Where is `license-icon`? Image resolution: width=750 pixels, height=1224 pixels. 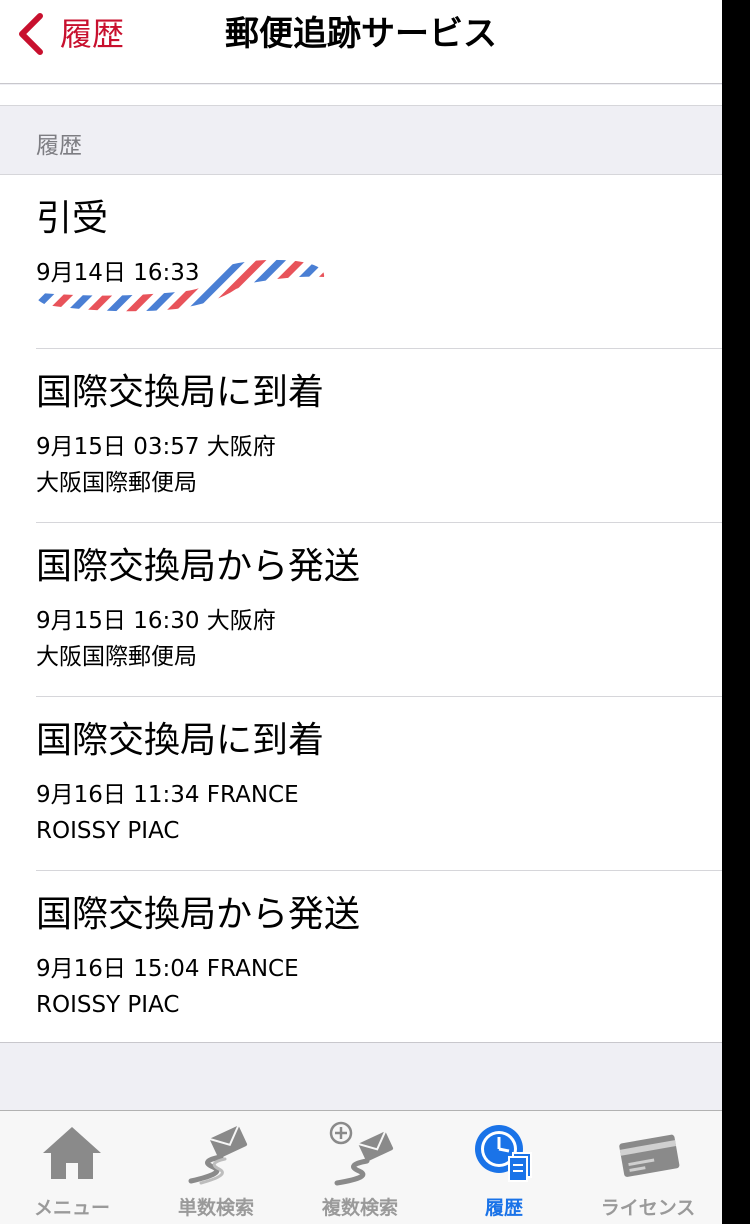 license-icon is located at coordinates (649, 1155).